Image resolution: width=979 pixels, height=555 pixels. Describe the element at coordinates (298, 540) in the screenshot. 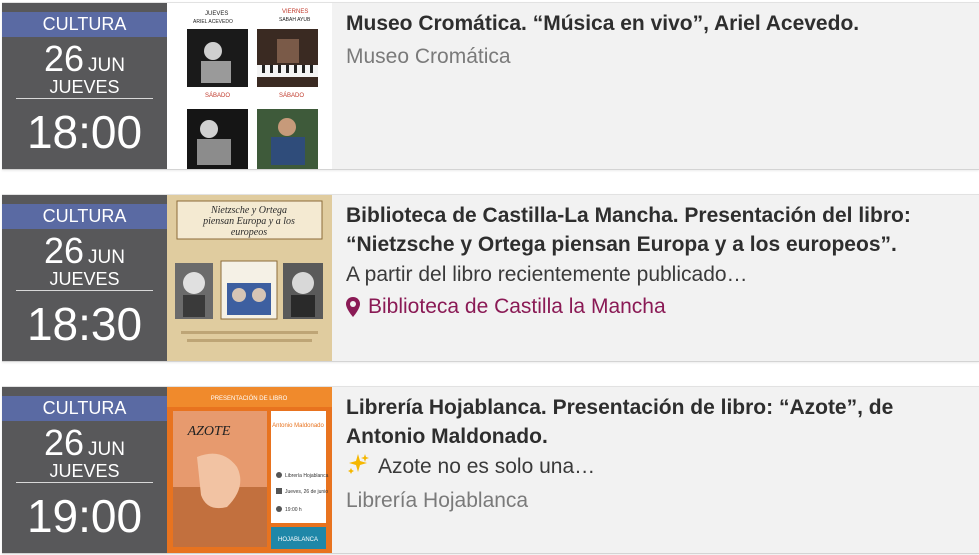

I see `poster-text: HOJABLANCA` at that location.